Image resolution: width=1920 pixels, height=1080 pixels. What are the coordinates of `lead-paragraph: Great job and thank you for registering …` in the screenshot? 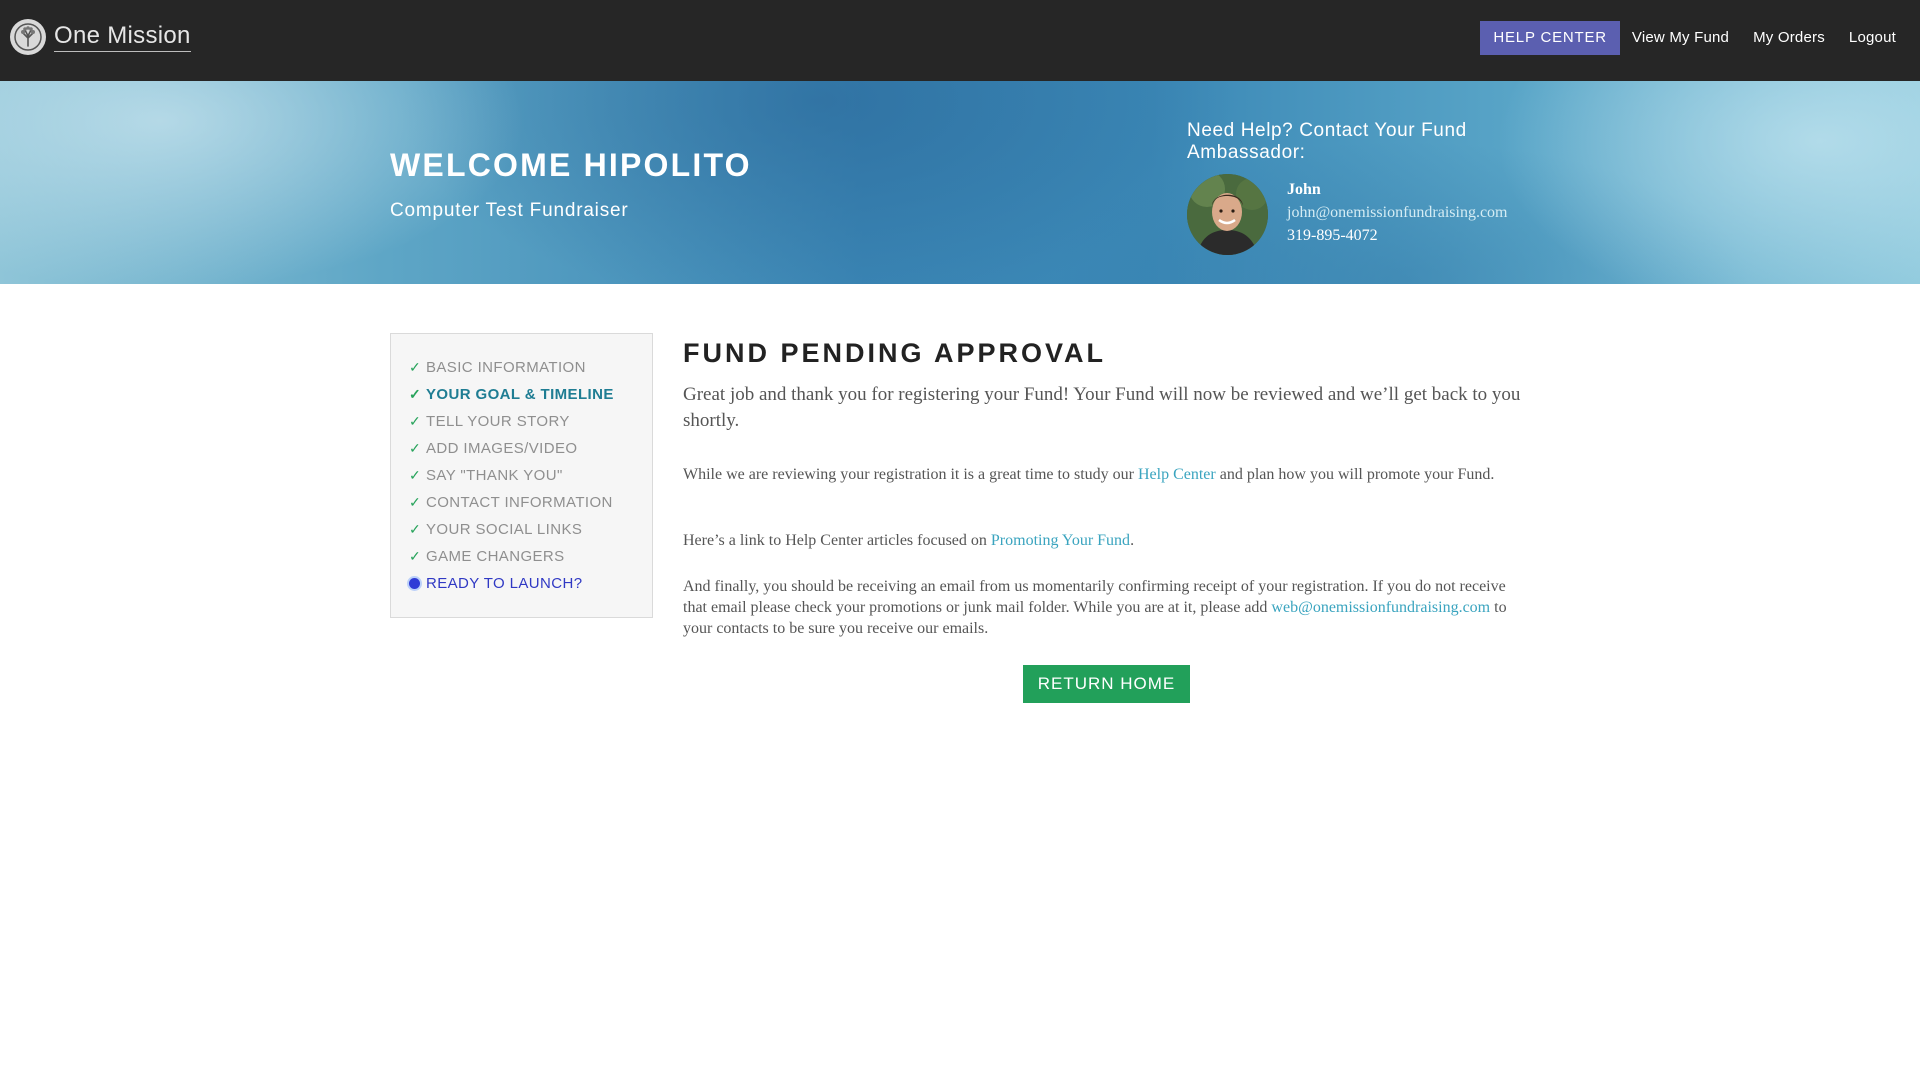 It's located at (1102, 407).